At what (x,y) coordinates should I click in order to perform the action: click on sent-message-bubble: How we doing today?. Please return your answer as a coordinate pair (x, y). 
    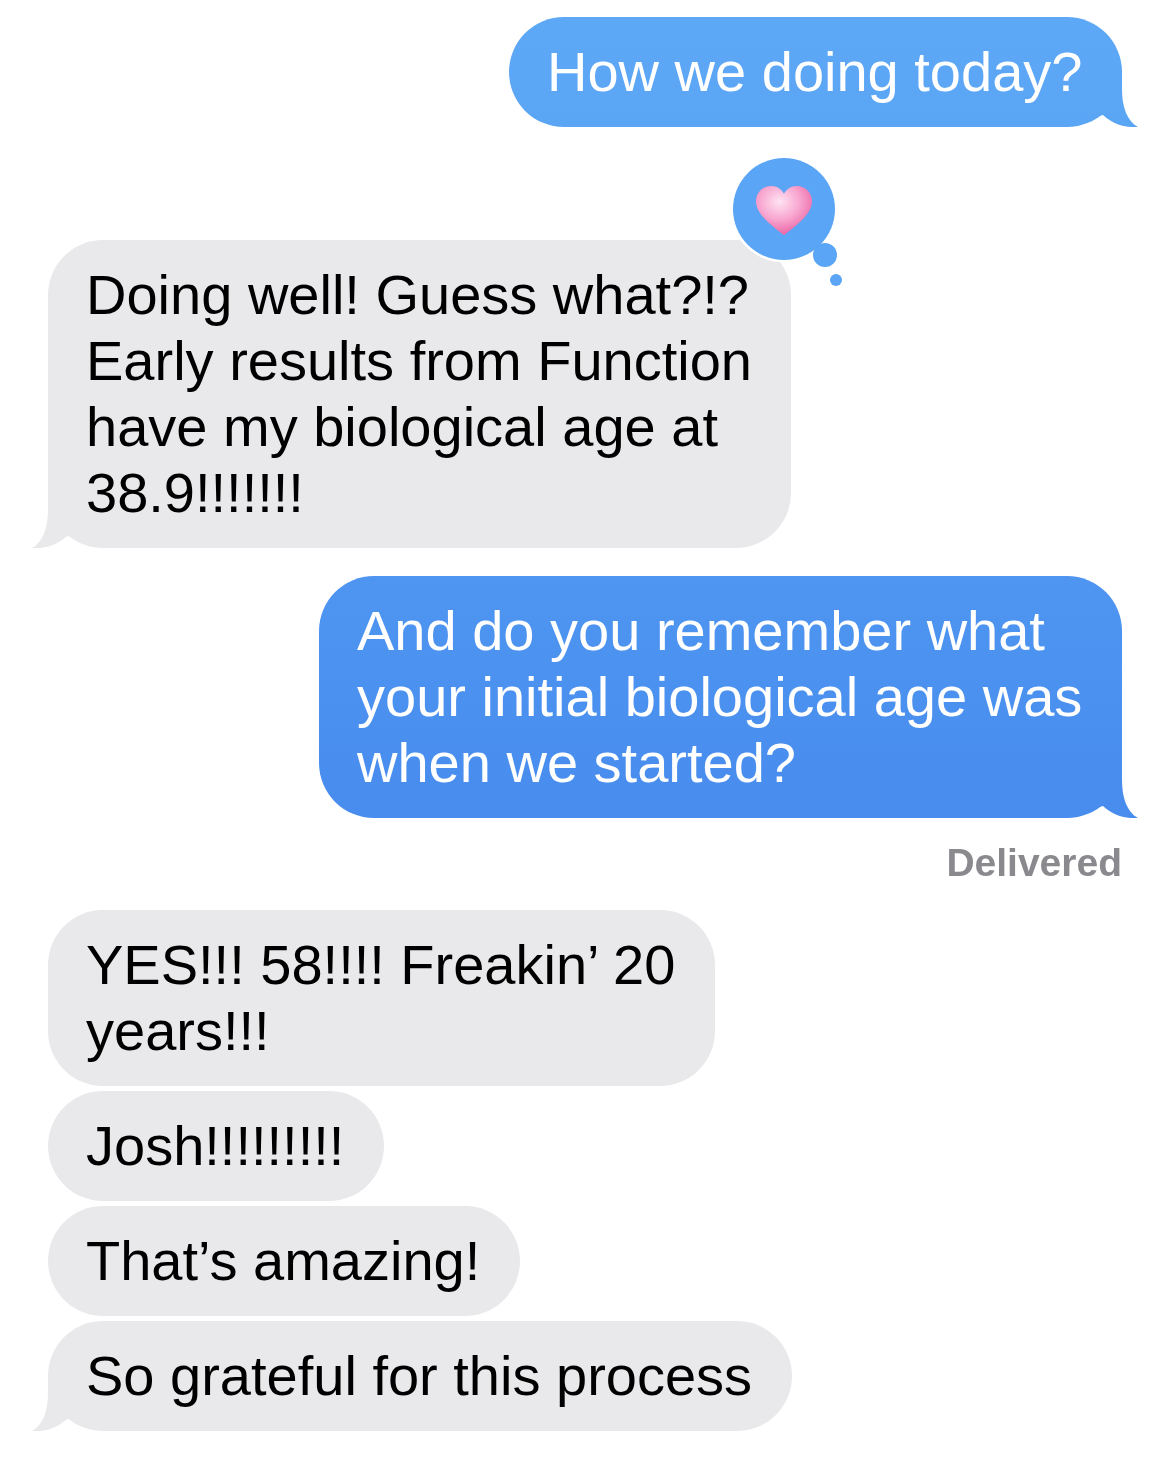
    Looking at the image, I should click on (823, 72).